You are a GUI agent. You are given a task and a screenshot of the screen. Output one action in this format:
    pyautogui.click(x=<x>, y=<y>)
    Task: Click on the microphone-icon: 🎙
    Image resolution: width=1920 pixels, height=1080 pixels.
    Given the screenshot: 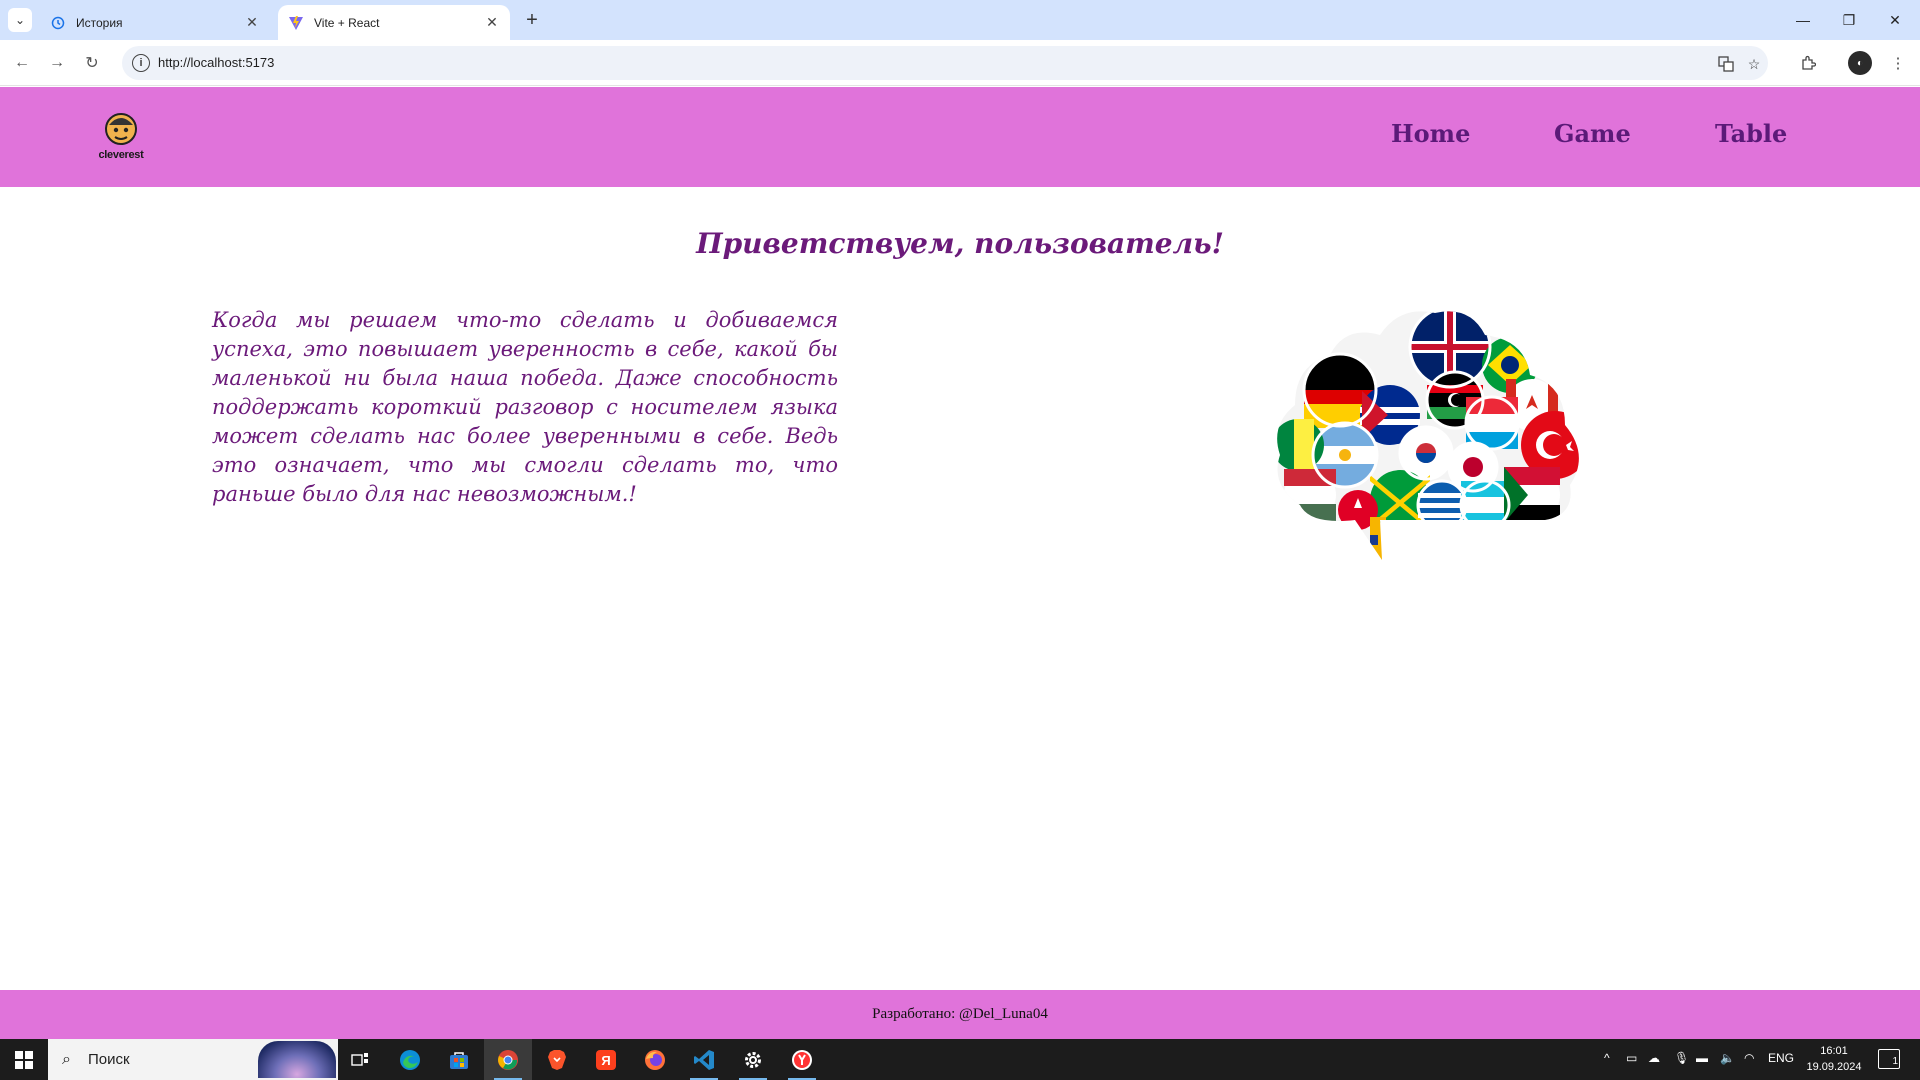 What is the action you would take?
    pyautogui.click(x=1681, y=1058)
    